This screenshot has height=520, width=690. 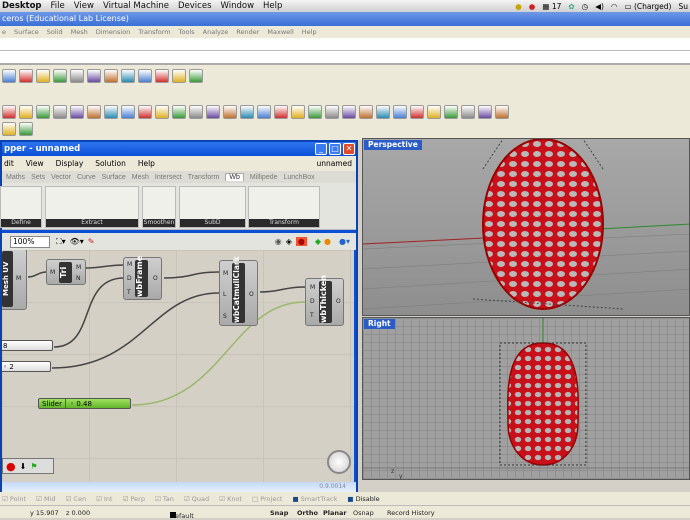 What do you see at coordinates (532, 6) in the screenshot?
I see `security-icon: ●` at bounding box center [532, 6].